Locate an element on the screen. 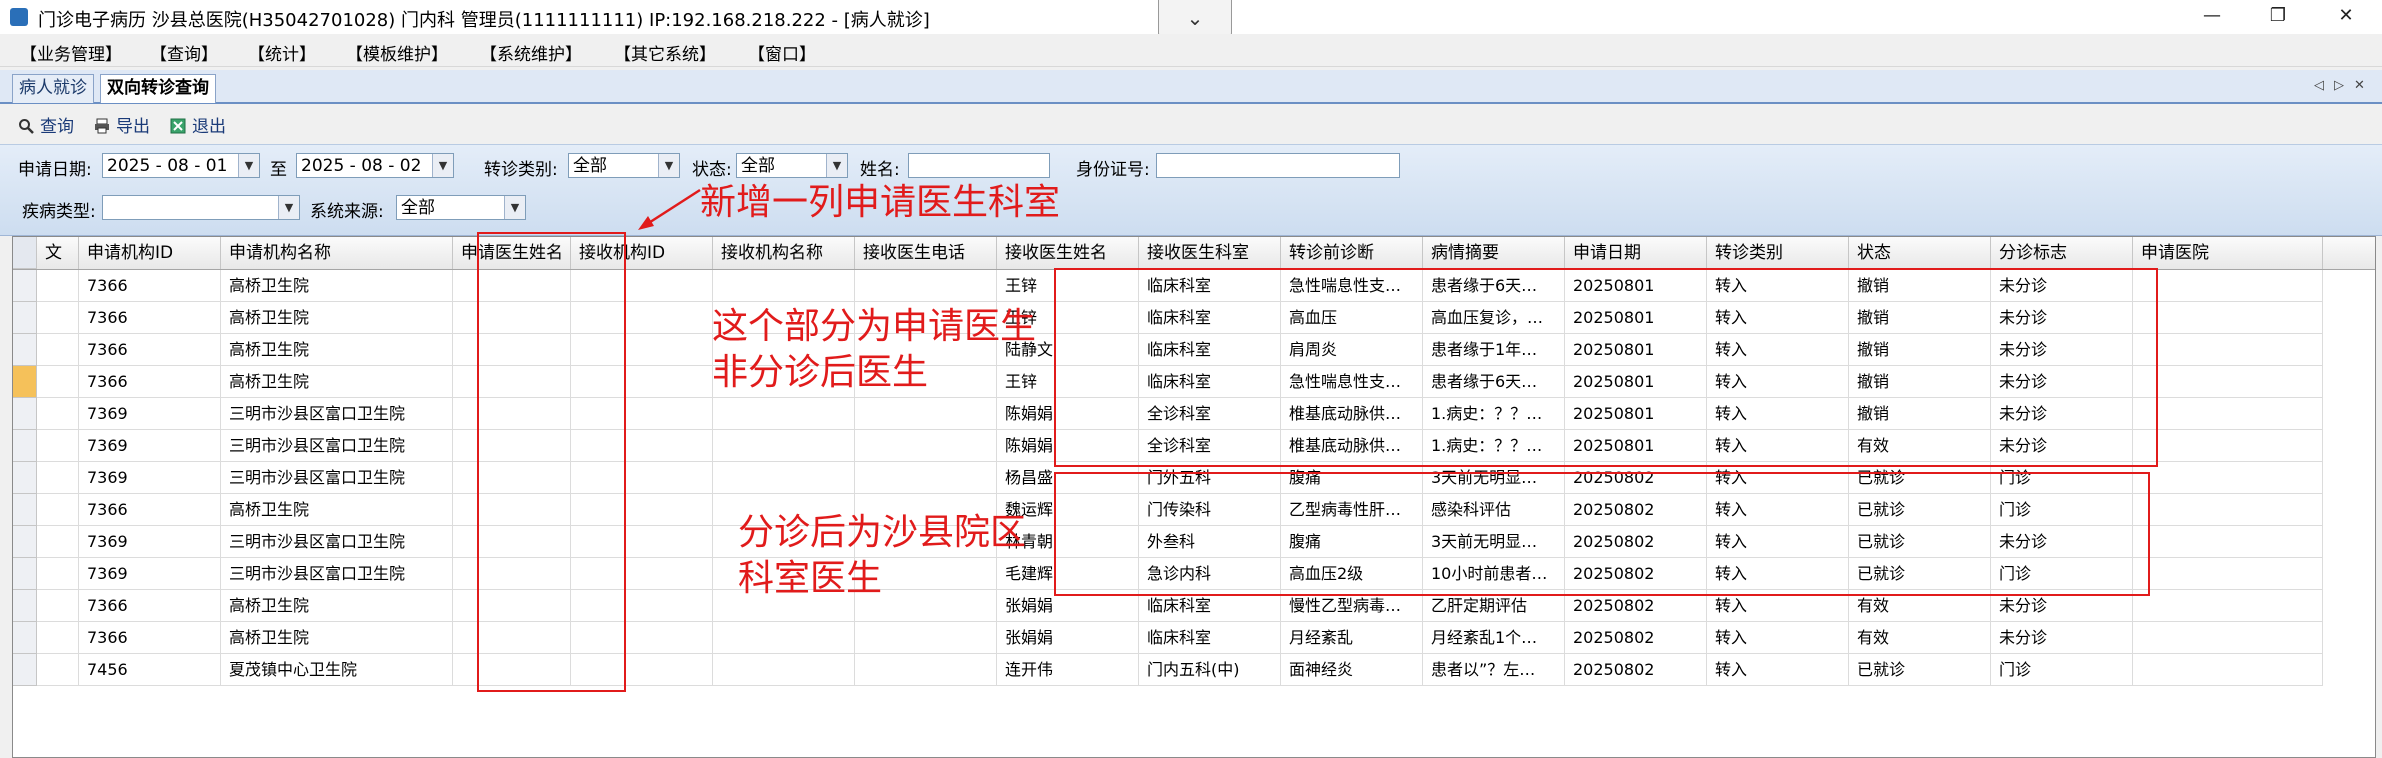 The image size is (2382, 758). cell-receiver-doctor-dept: 临床科室 is located at coordinates (1210, 638).